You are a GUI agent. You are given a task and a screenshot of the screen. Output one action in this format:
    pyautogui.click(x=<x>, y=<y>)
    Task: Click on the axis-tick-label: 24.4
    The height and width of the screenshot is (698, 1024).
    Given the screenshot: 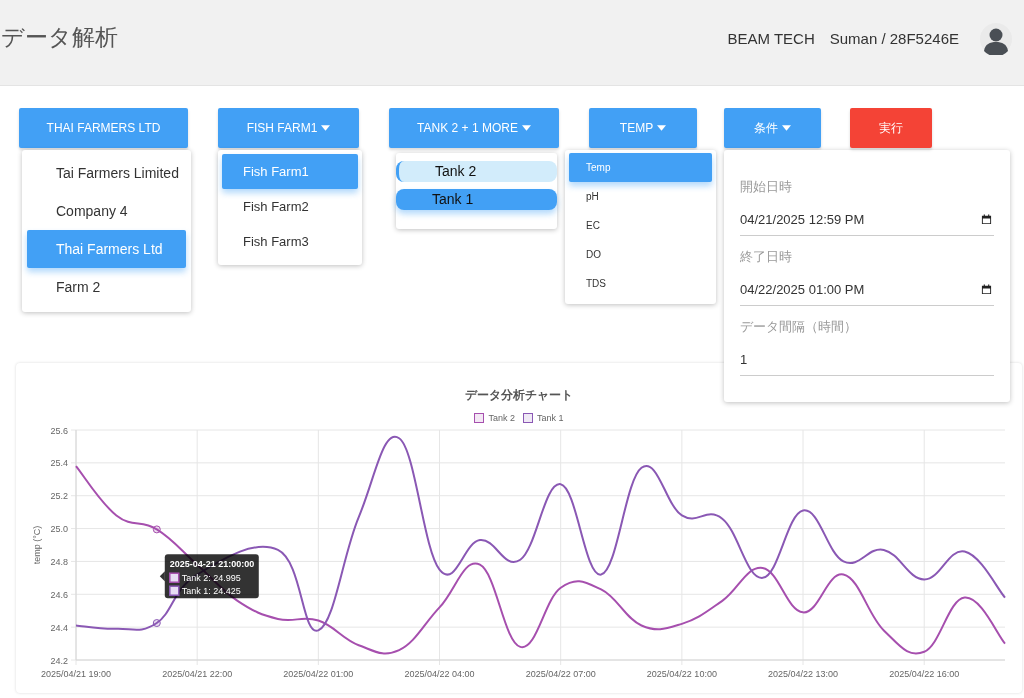 What is the action you would take?
    pyautogui.click(x=59, y=627)
    